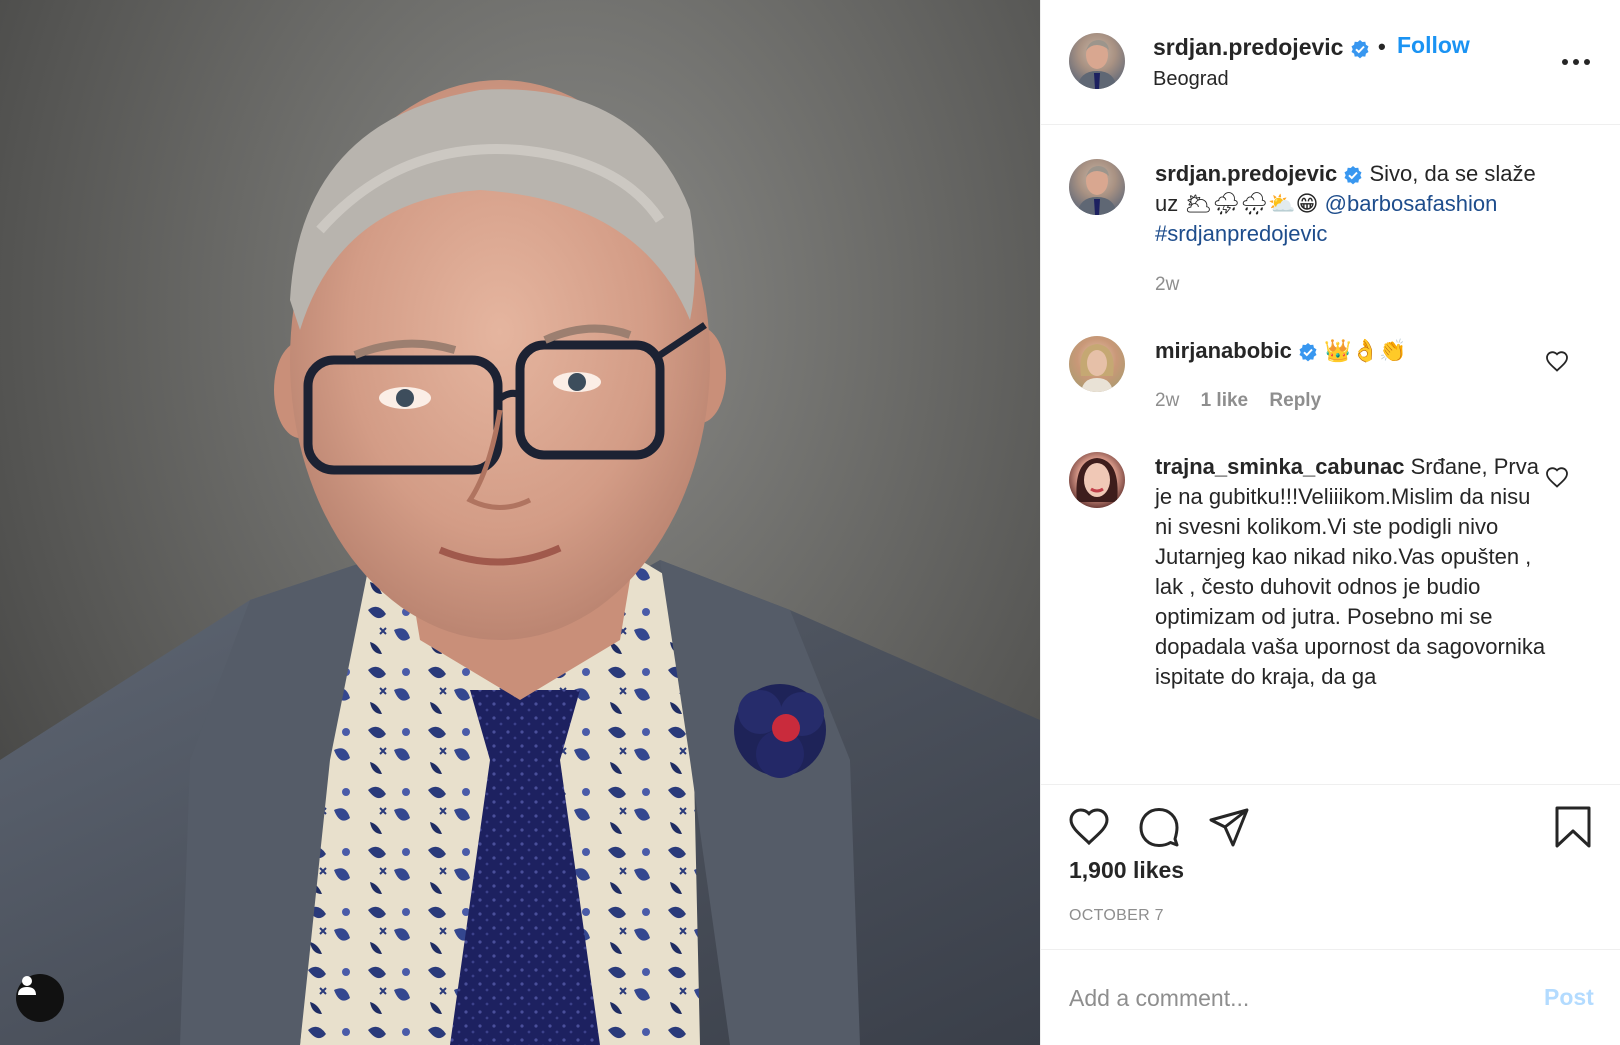 Image resolution: width=1620 pixels, height=1045 pixels. Describe the element at coordinates (1225, 400) in the screenshot. I see `comment-likes: 1 like` at that location.